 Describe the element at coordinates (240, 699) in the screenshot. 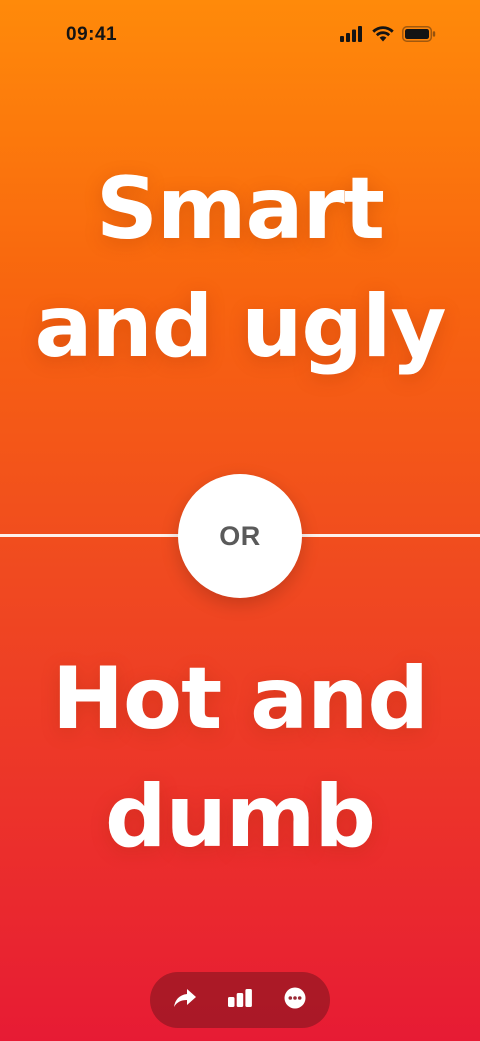

I see `option-b-line1: Hot and` at that location.